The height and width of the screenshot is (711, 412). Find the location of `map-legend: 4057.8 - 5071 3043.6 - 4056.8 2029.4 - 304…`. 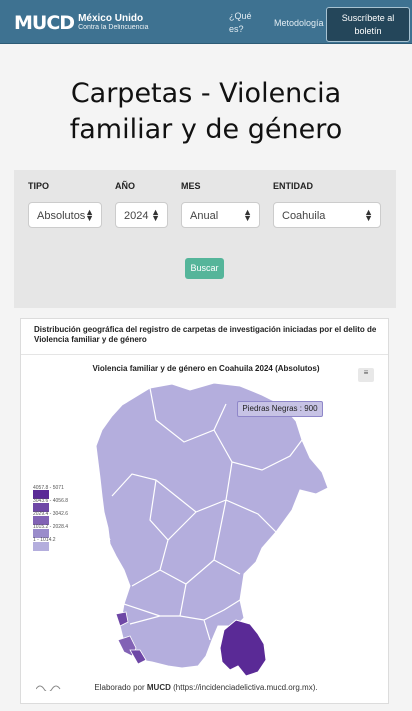

map-legend: 4057.8 - 5071 3043.6 - 4056.8 2029.4 - 304… is located at coordinates (63, 518).